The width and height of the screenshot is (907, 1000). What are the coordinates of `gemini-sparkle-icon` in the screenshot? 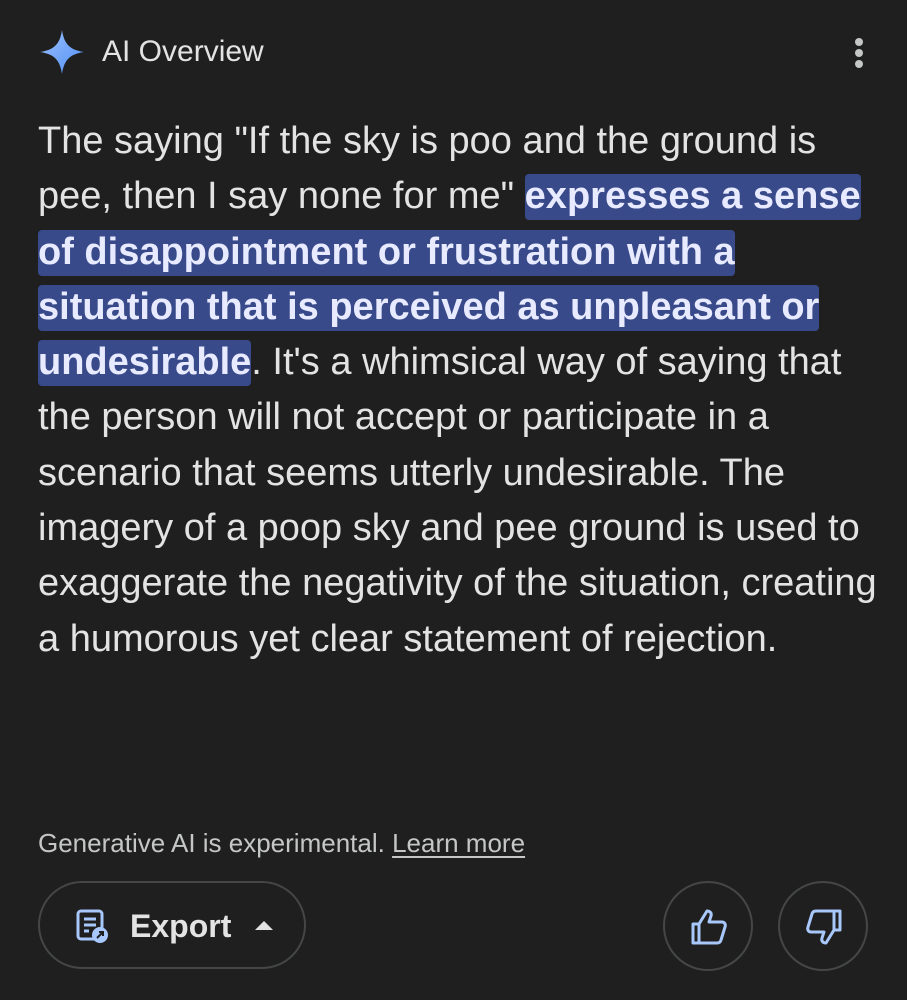 It's located at (62, 52).